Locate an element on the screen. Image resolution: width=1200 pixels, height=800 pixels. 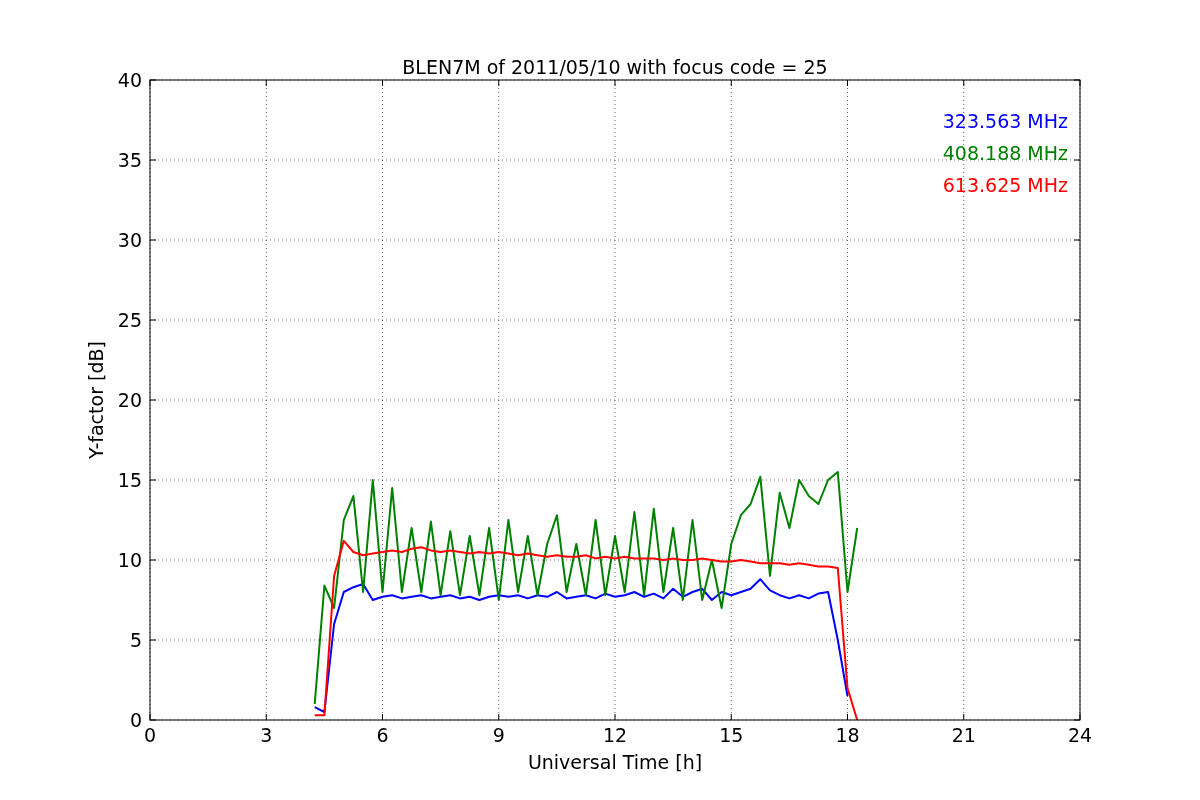
tick-label: 12 is located at coordinates (615, 735).